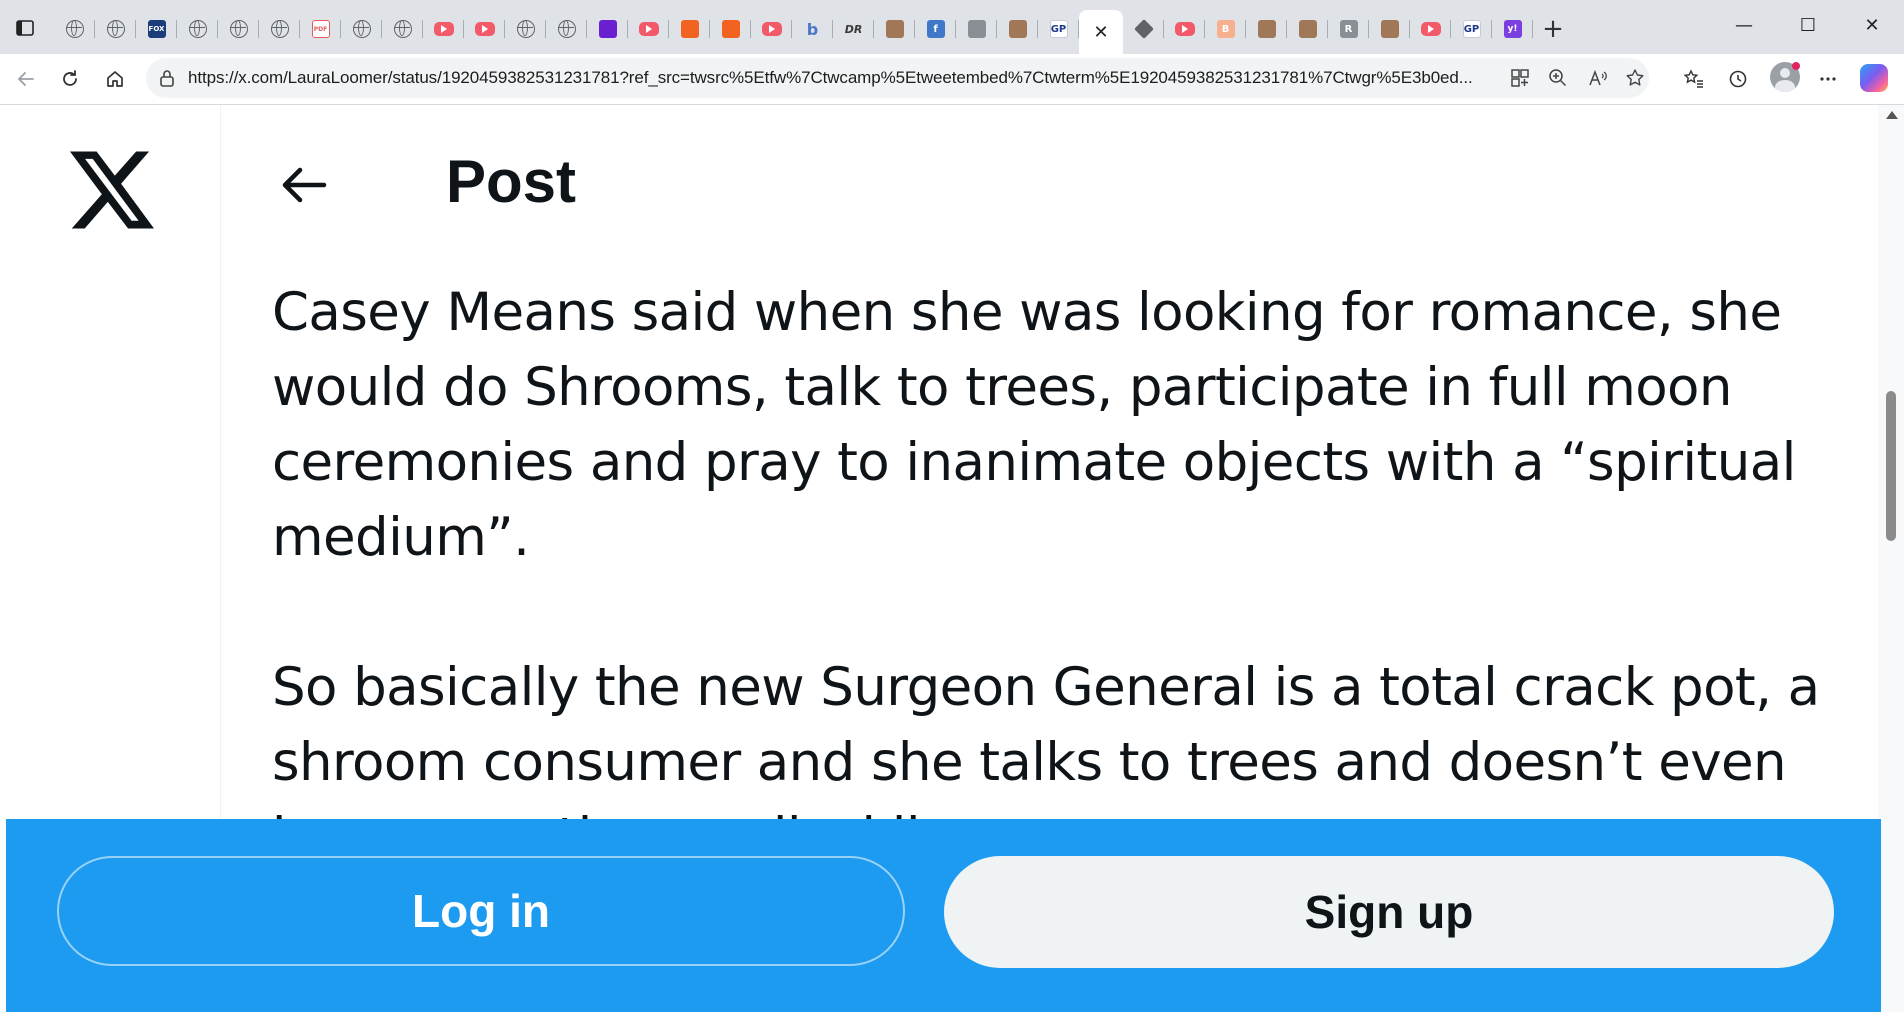 The image size is (1904, 1012). What do you see at coordinates (1225, 29) in the screenshot?
I see `browser-tab: B` at bounding box center [1225, 29].